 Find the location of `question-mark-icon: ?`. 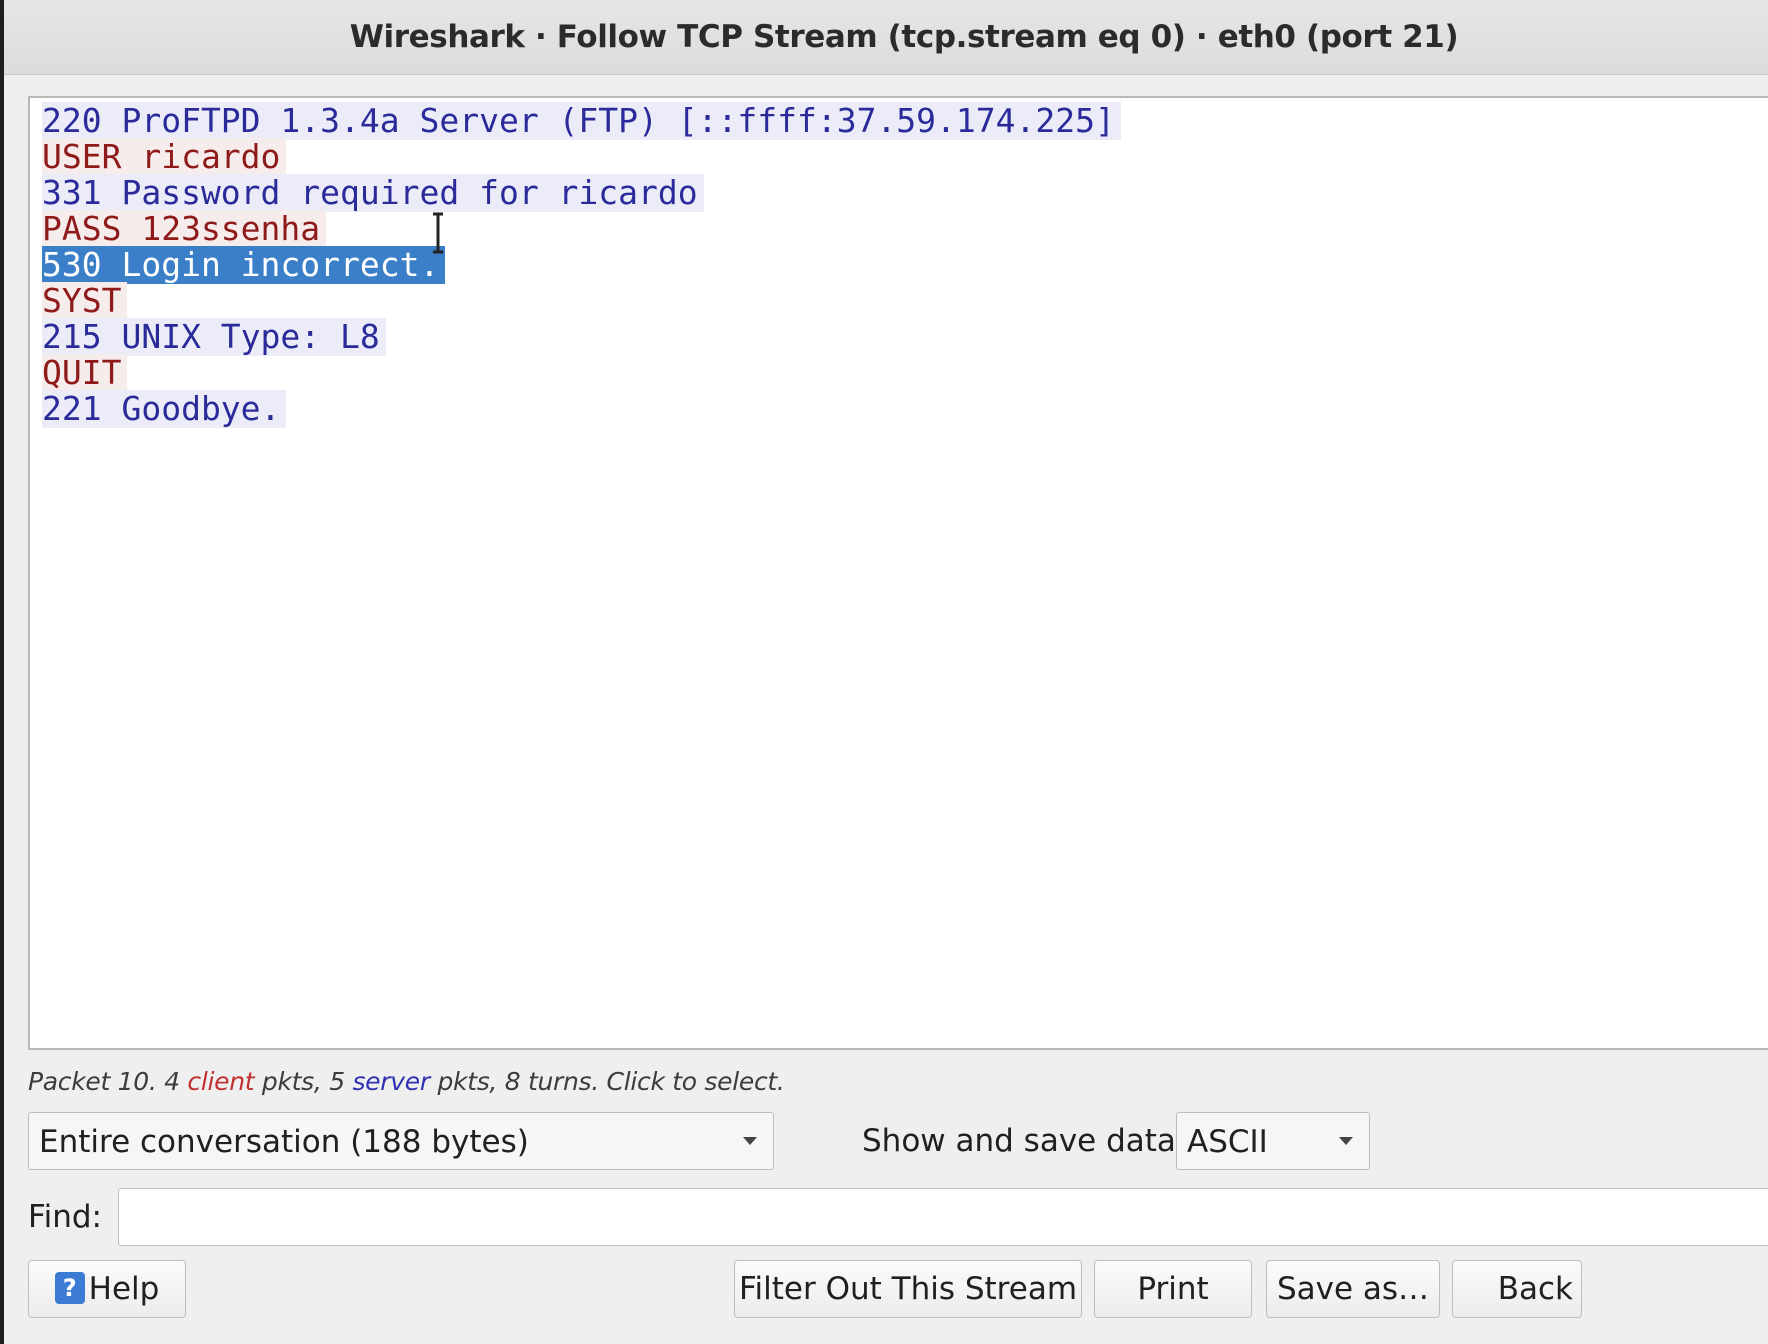

question-mark-icon: ? is located at coordinates (69, 1287).